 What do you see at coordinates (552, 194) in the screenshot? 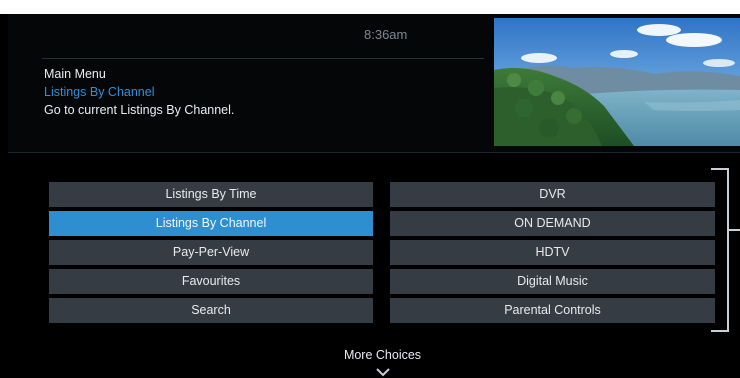
I see `menu-button-dvr: DVR` at bounding box center [552, 194].